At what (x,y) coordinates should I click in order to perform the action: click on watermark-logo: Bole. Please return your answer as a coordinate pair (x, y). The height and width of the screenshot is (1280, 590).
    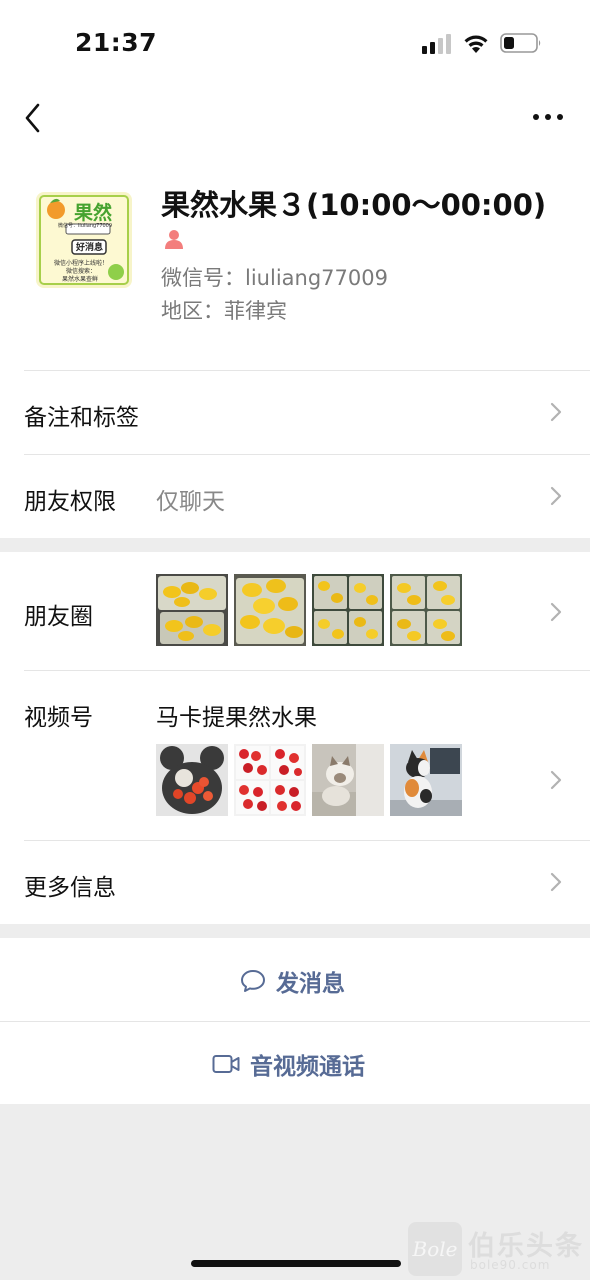
    Looking at the image, I should click on (435, 1249).